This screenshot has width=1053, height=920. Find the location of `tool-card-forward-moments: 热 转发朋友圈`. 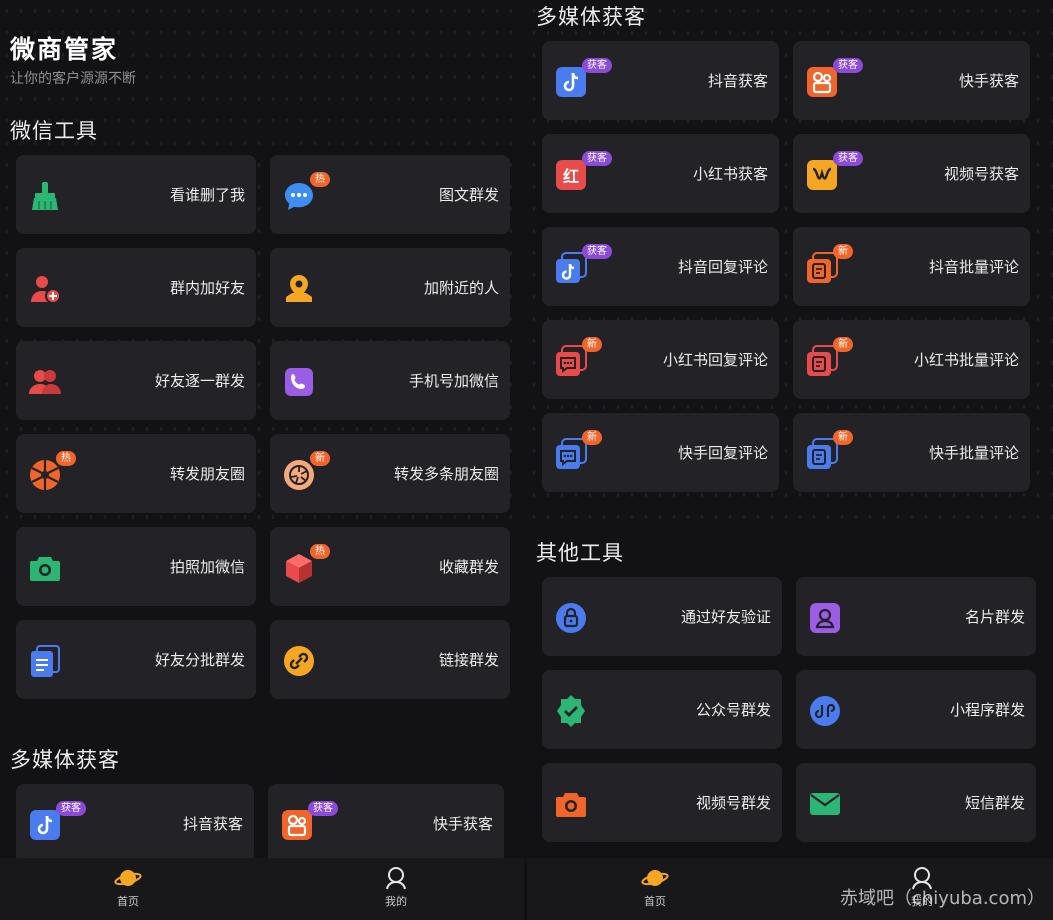

tool-card-forward-moments: 热 转发朋友圈 is located at coordinates (136, 473).